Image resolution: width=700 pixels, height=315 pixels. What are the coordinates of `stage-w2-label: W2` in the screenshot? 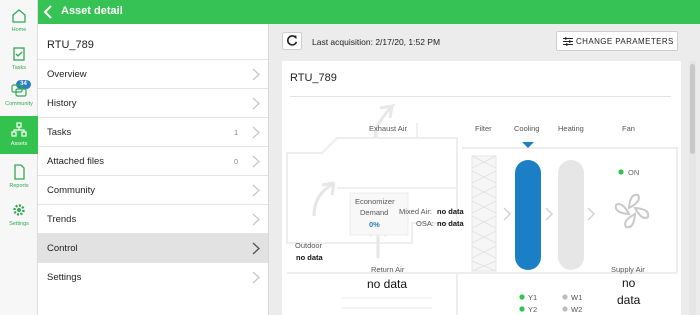 It's located at (577, 309).